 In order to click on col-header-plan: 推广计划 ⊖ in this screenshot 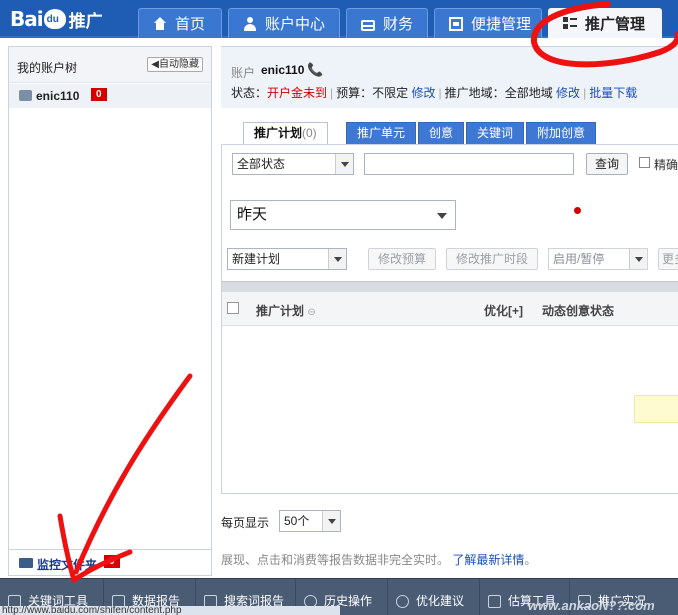, I will do `click(286, 310)`.